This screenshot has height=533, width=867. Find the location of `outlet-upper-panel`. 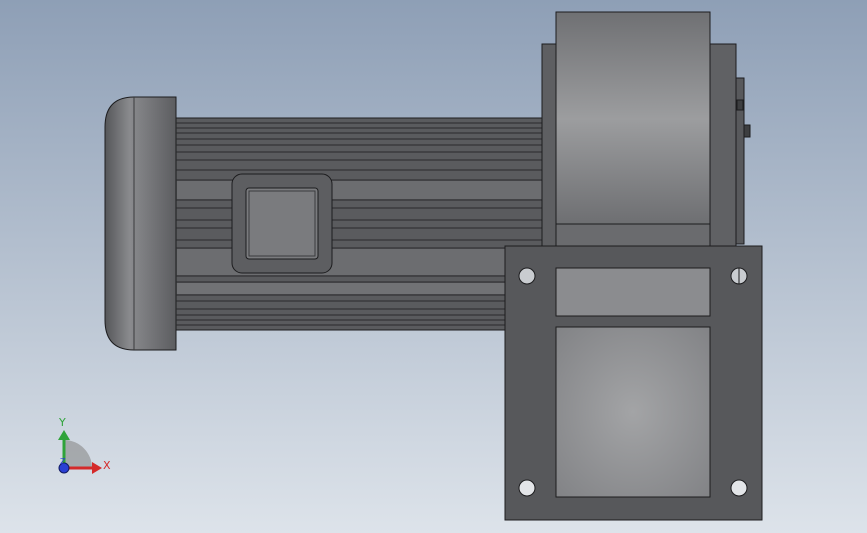

outlet-upper-panel is located at coordinates (633, 292).